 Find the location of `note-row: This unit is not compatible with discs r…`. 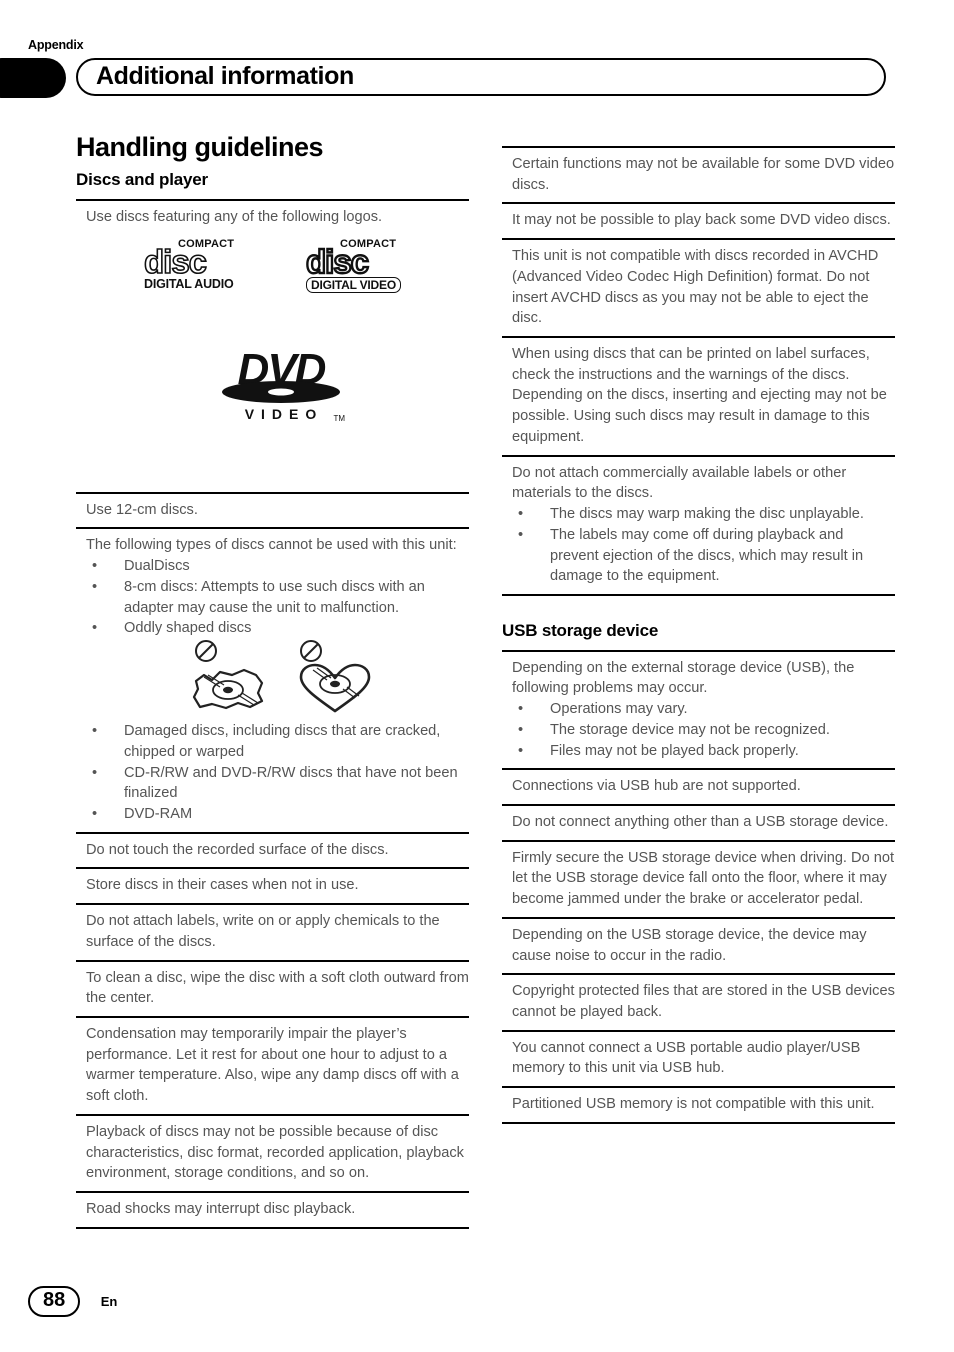

note-row: This unit is not compatible with discs r… is located at coordinates (698, 289).